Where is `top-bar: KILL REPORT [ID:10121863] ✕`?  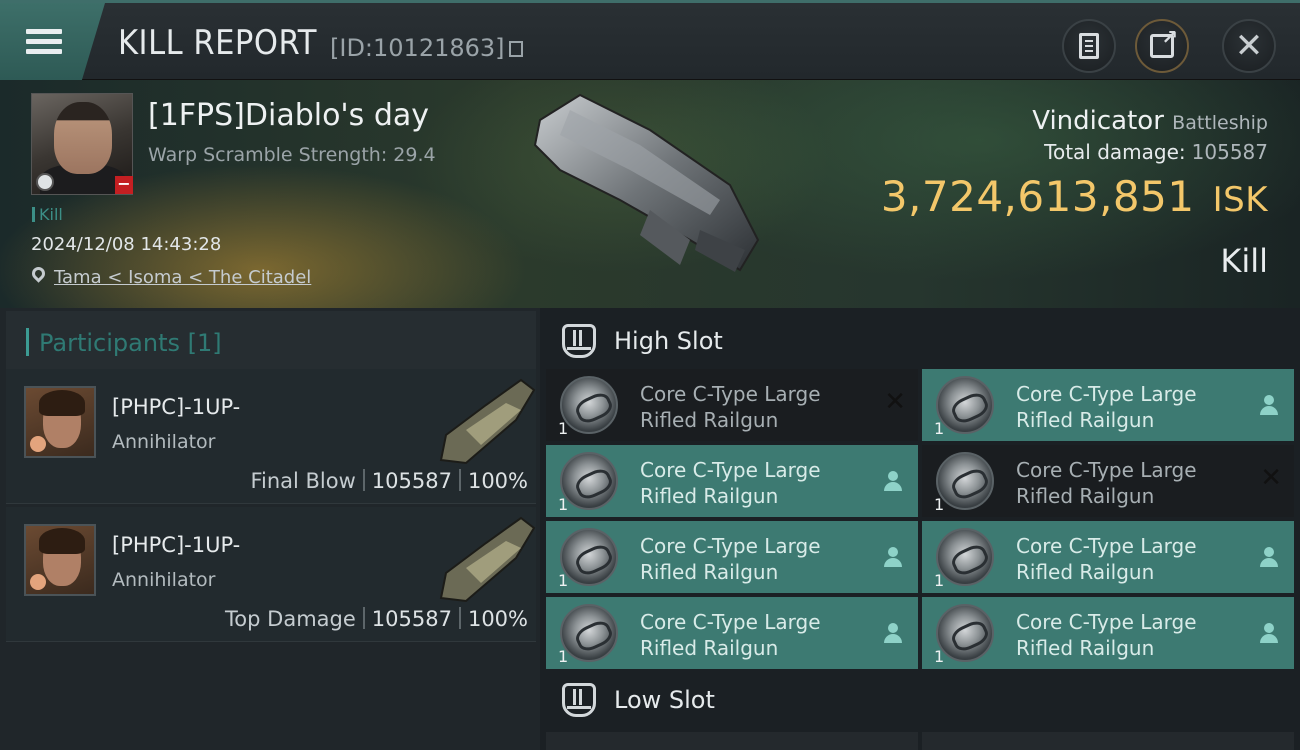 top-bar: KILL REPORT [ID:10121863] ✕ is located at coordinates (650, 40).